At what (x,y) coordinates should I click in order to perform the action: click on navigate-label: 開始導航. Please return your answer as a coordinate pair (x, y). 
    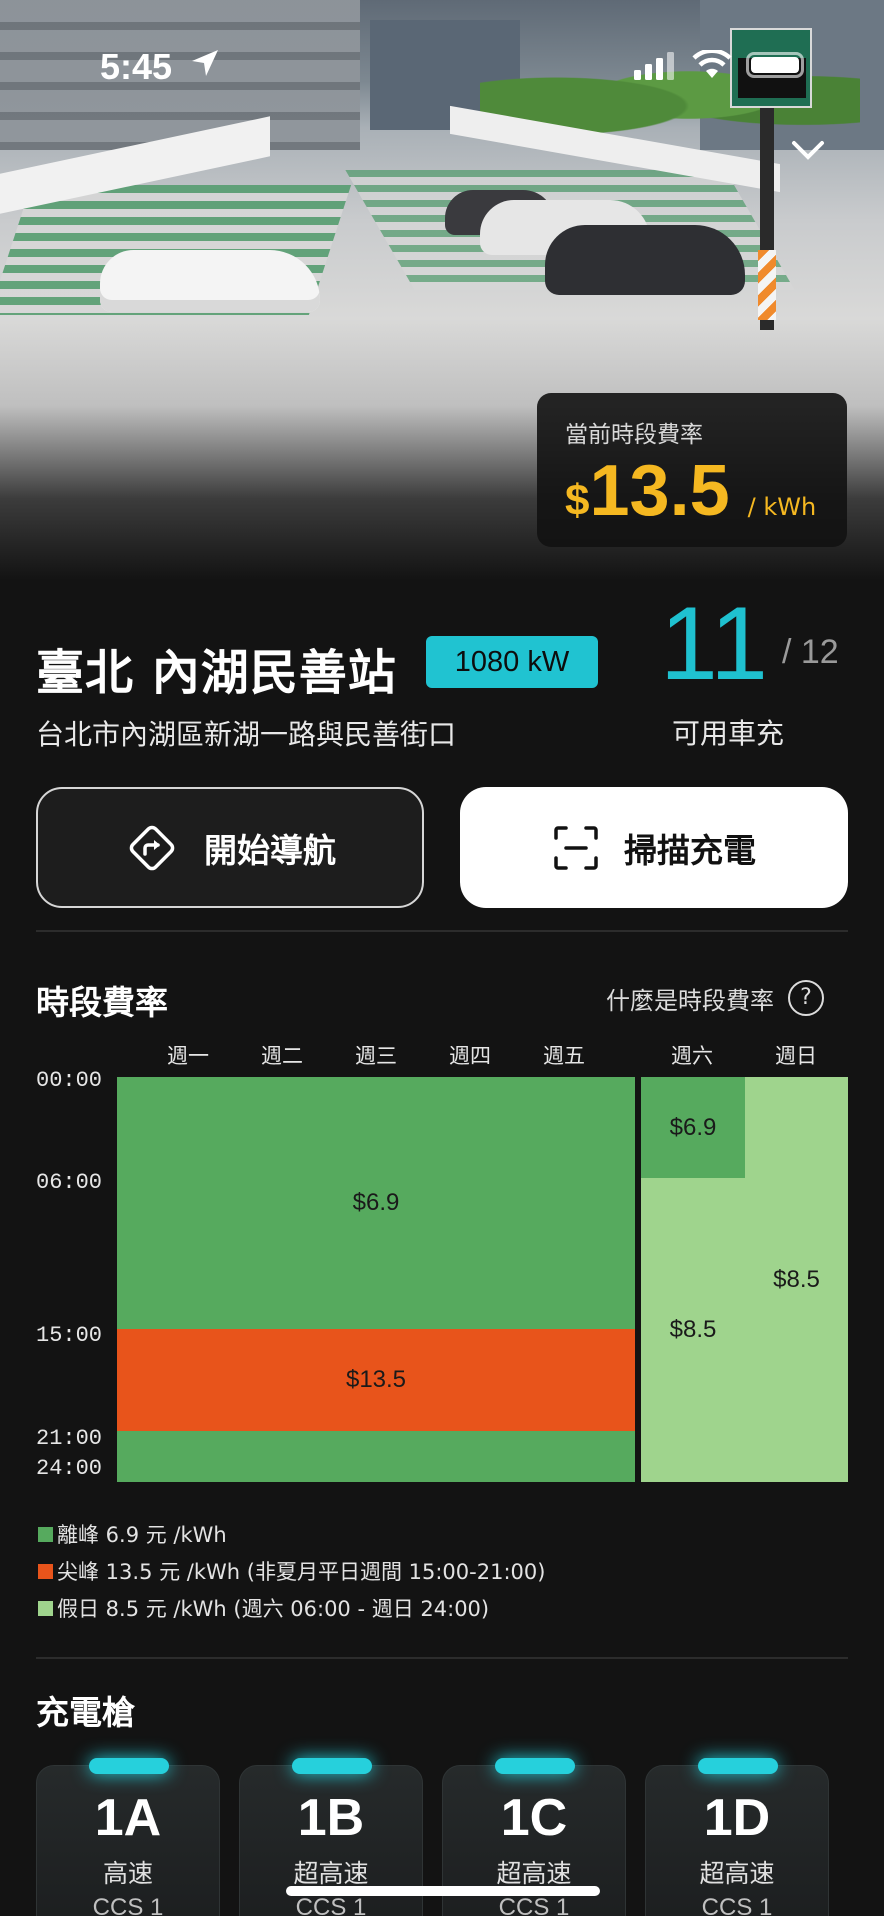
    Looking at the image, I should click on (270, 850).